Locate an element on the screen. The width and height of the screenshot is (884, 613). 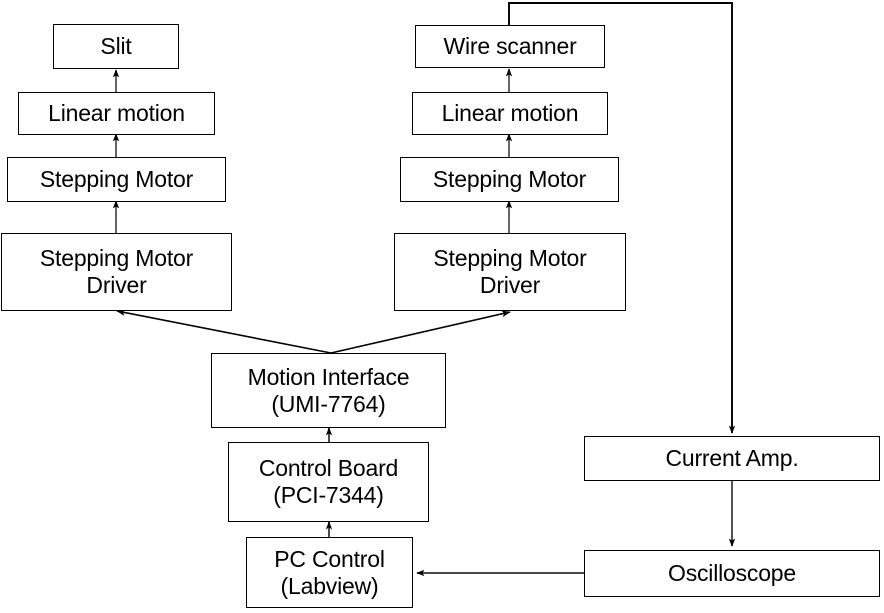
node-current-amp: Current Amp. is located at coordinates (732, 458).